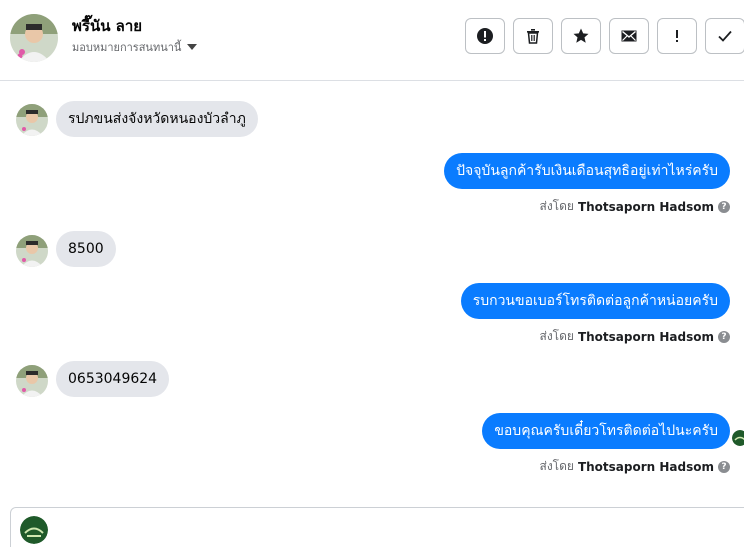 This screenshot has width=744, height=547. Describe the element at coordinates (372, 40) in the screenshot. I see `conversation-header: พรี๊นัน ลาย มอบหมายการสนทนานี้` at that location.